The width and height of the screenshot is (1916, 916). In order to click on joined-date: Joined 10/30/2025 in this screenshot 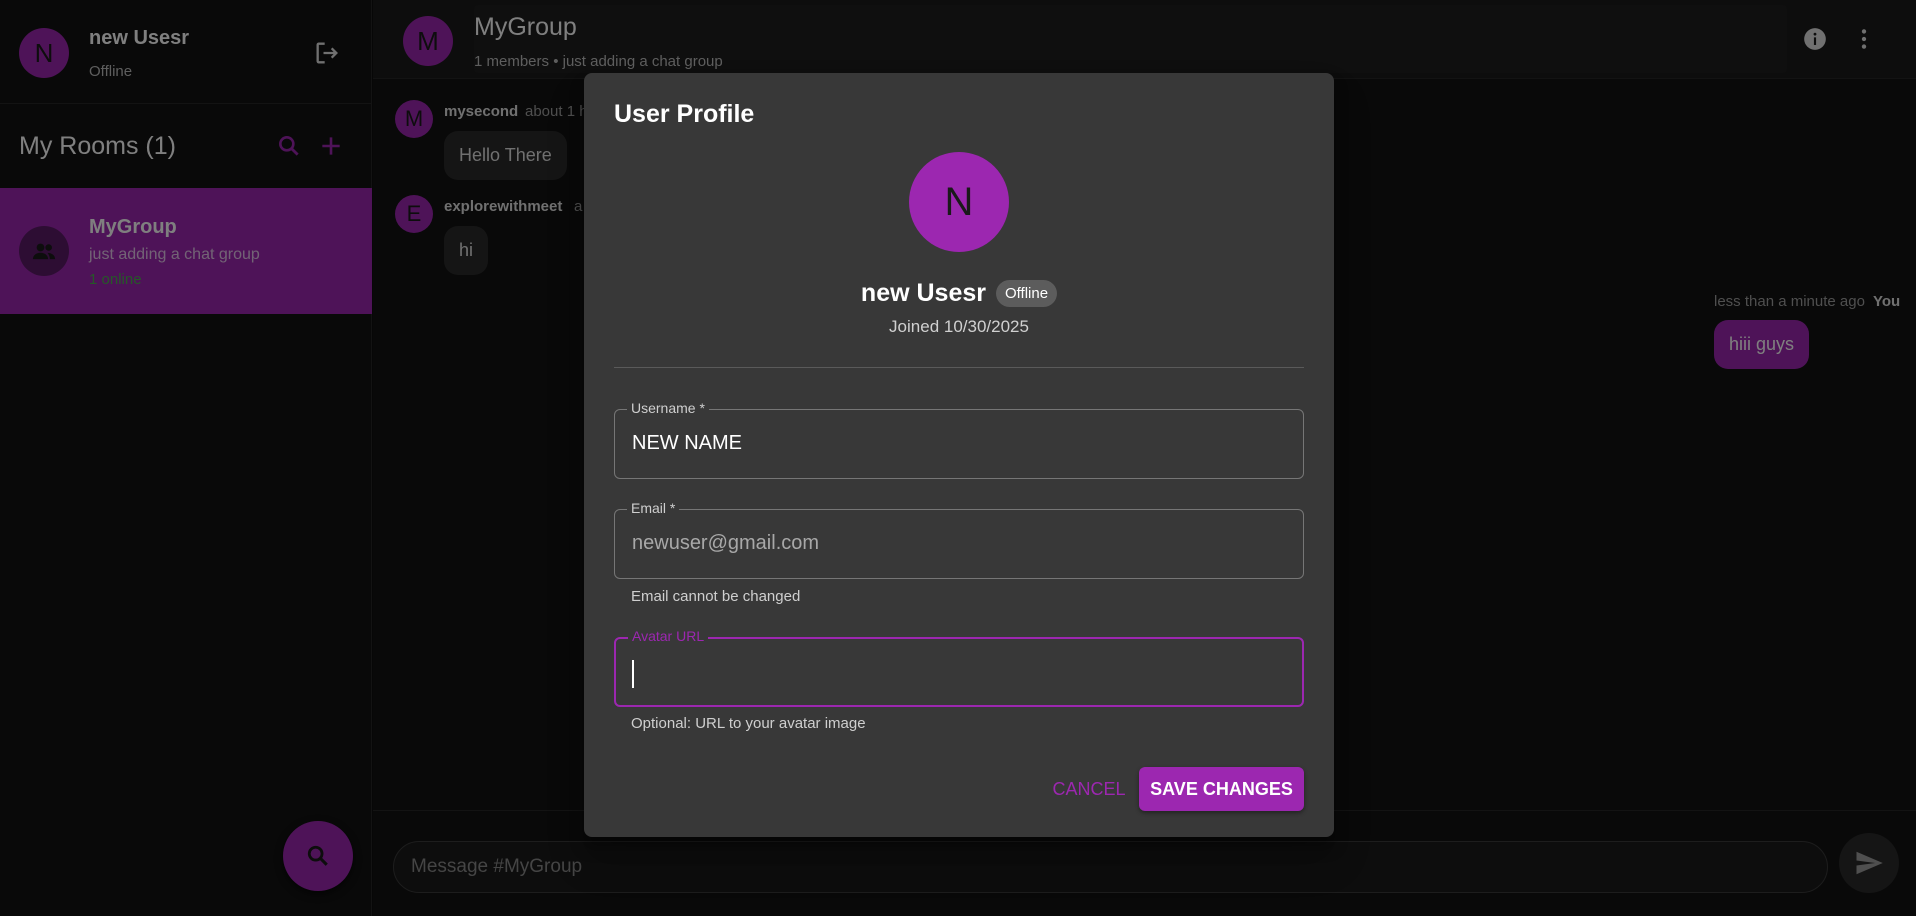, I will do `click(959, 326)`.